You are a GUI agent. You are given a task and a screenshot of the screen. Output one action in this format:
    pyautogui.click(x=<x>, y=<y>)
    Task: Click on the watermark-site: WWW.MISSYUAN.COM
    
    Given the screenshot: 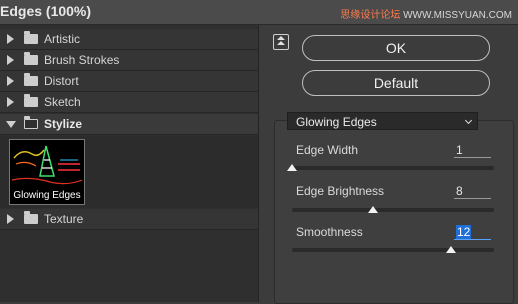 What is the action you would take?
    pyautogui.click(x=457, y=15)
    